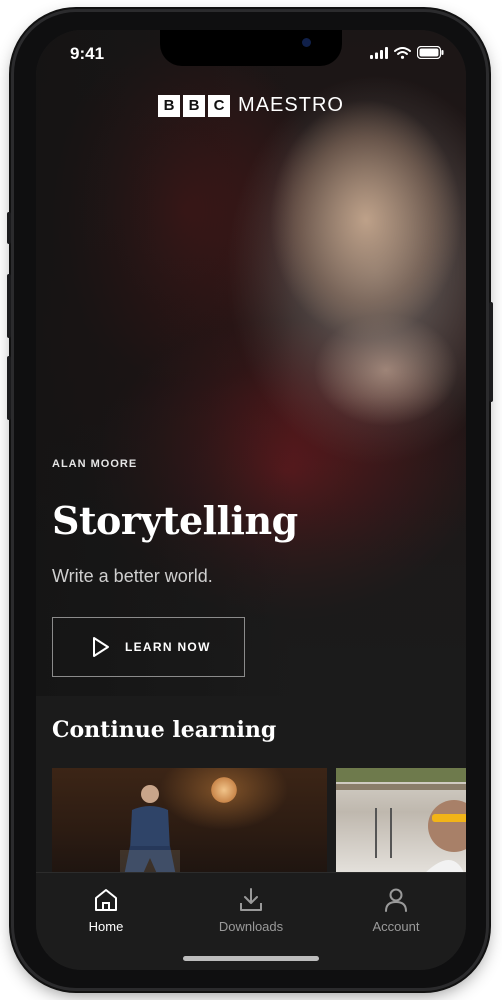  I want to click on home-icon, so click(106, 900).